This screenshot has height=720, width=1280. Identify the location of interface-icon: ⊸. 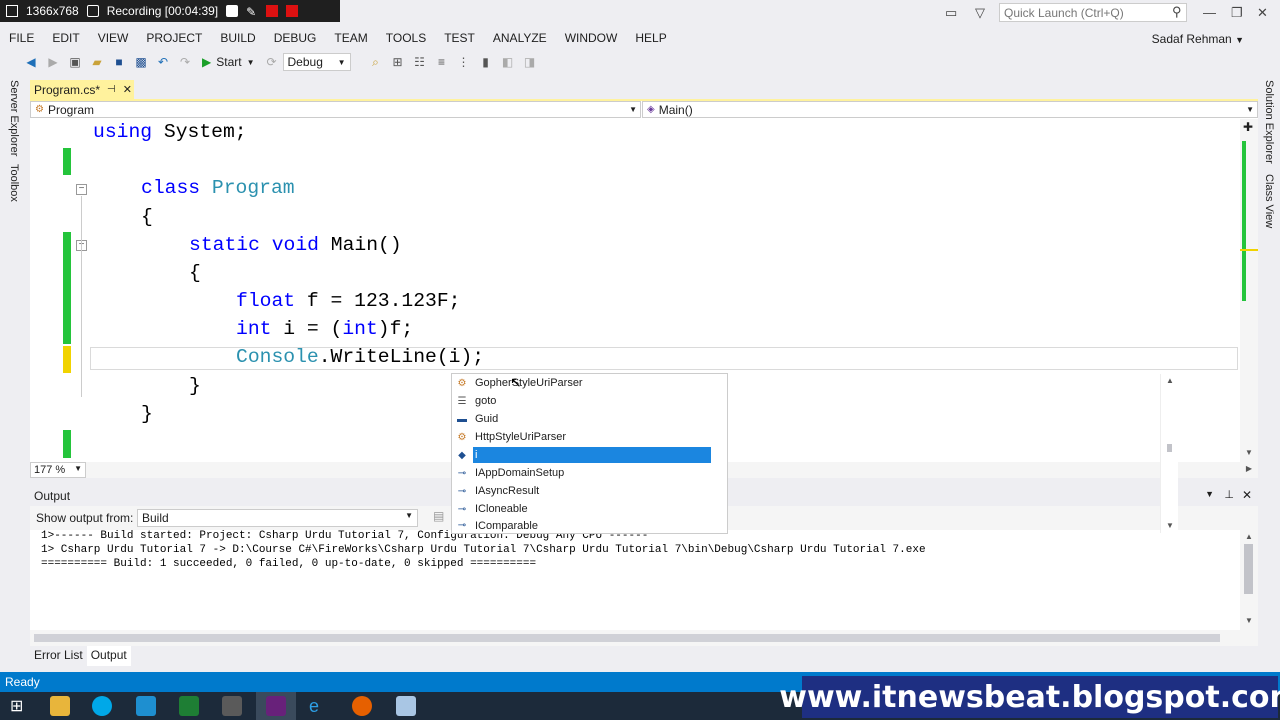
(462, 473).